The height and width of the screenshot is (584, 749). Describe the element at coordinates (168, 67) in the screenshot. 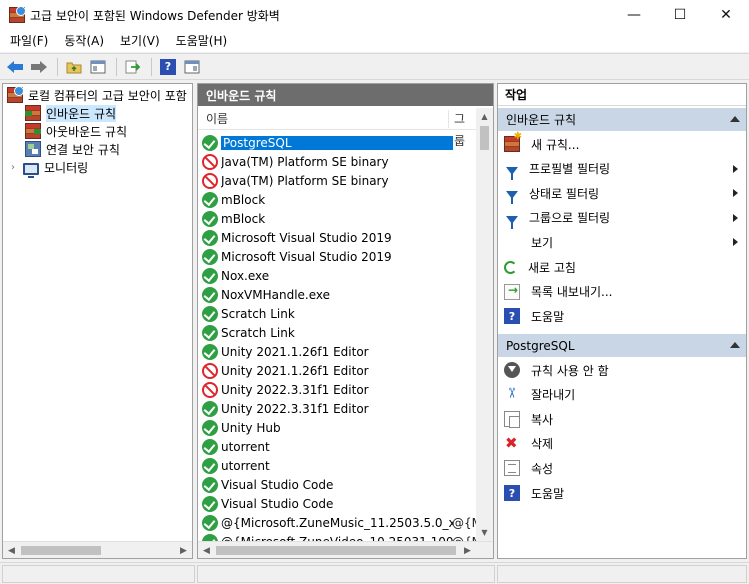

I see `help-button: ?` at that location.